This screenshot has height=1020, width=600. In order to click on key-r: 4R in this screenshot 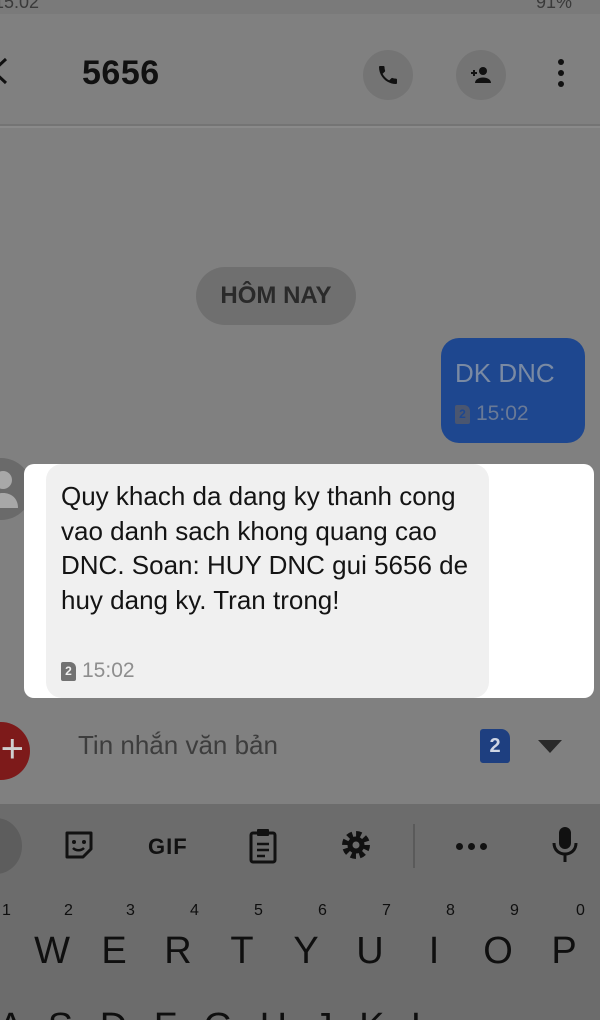, I will do `click(178, 940)`.